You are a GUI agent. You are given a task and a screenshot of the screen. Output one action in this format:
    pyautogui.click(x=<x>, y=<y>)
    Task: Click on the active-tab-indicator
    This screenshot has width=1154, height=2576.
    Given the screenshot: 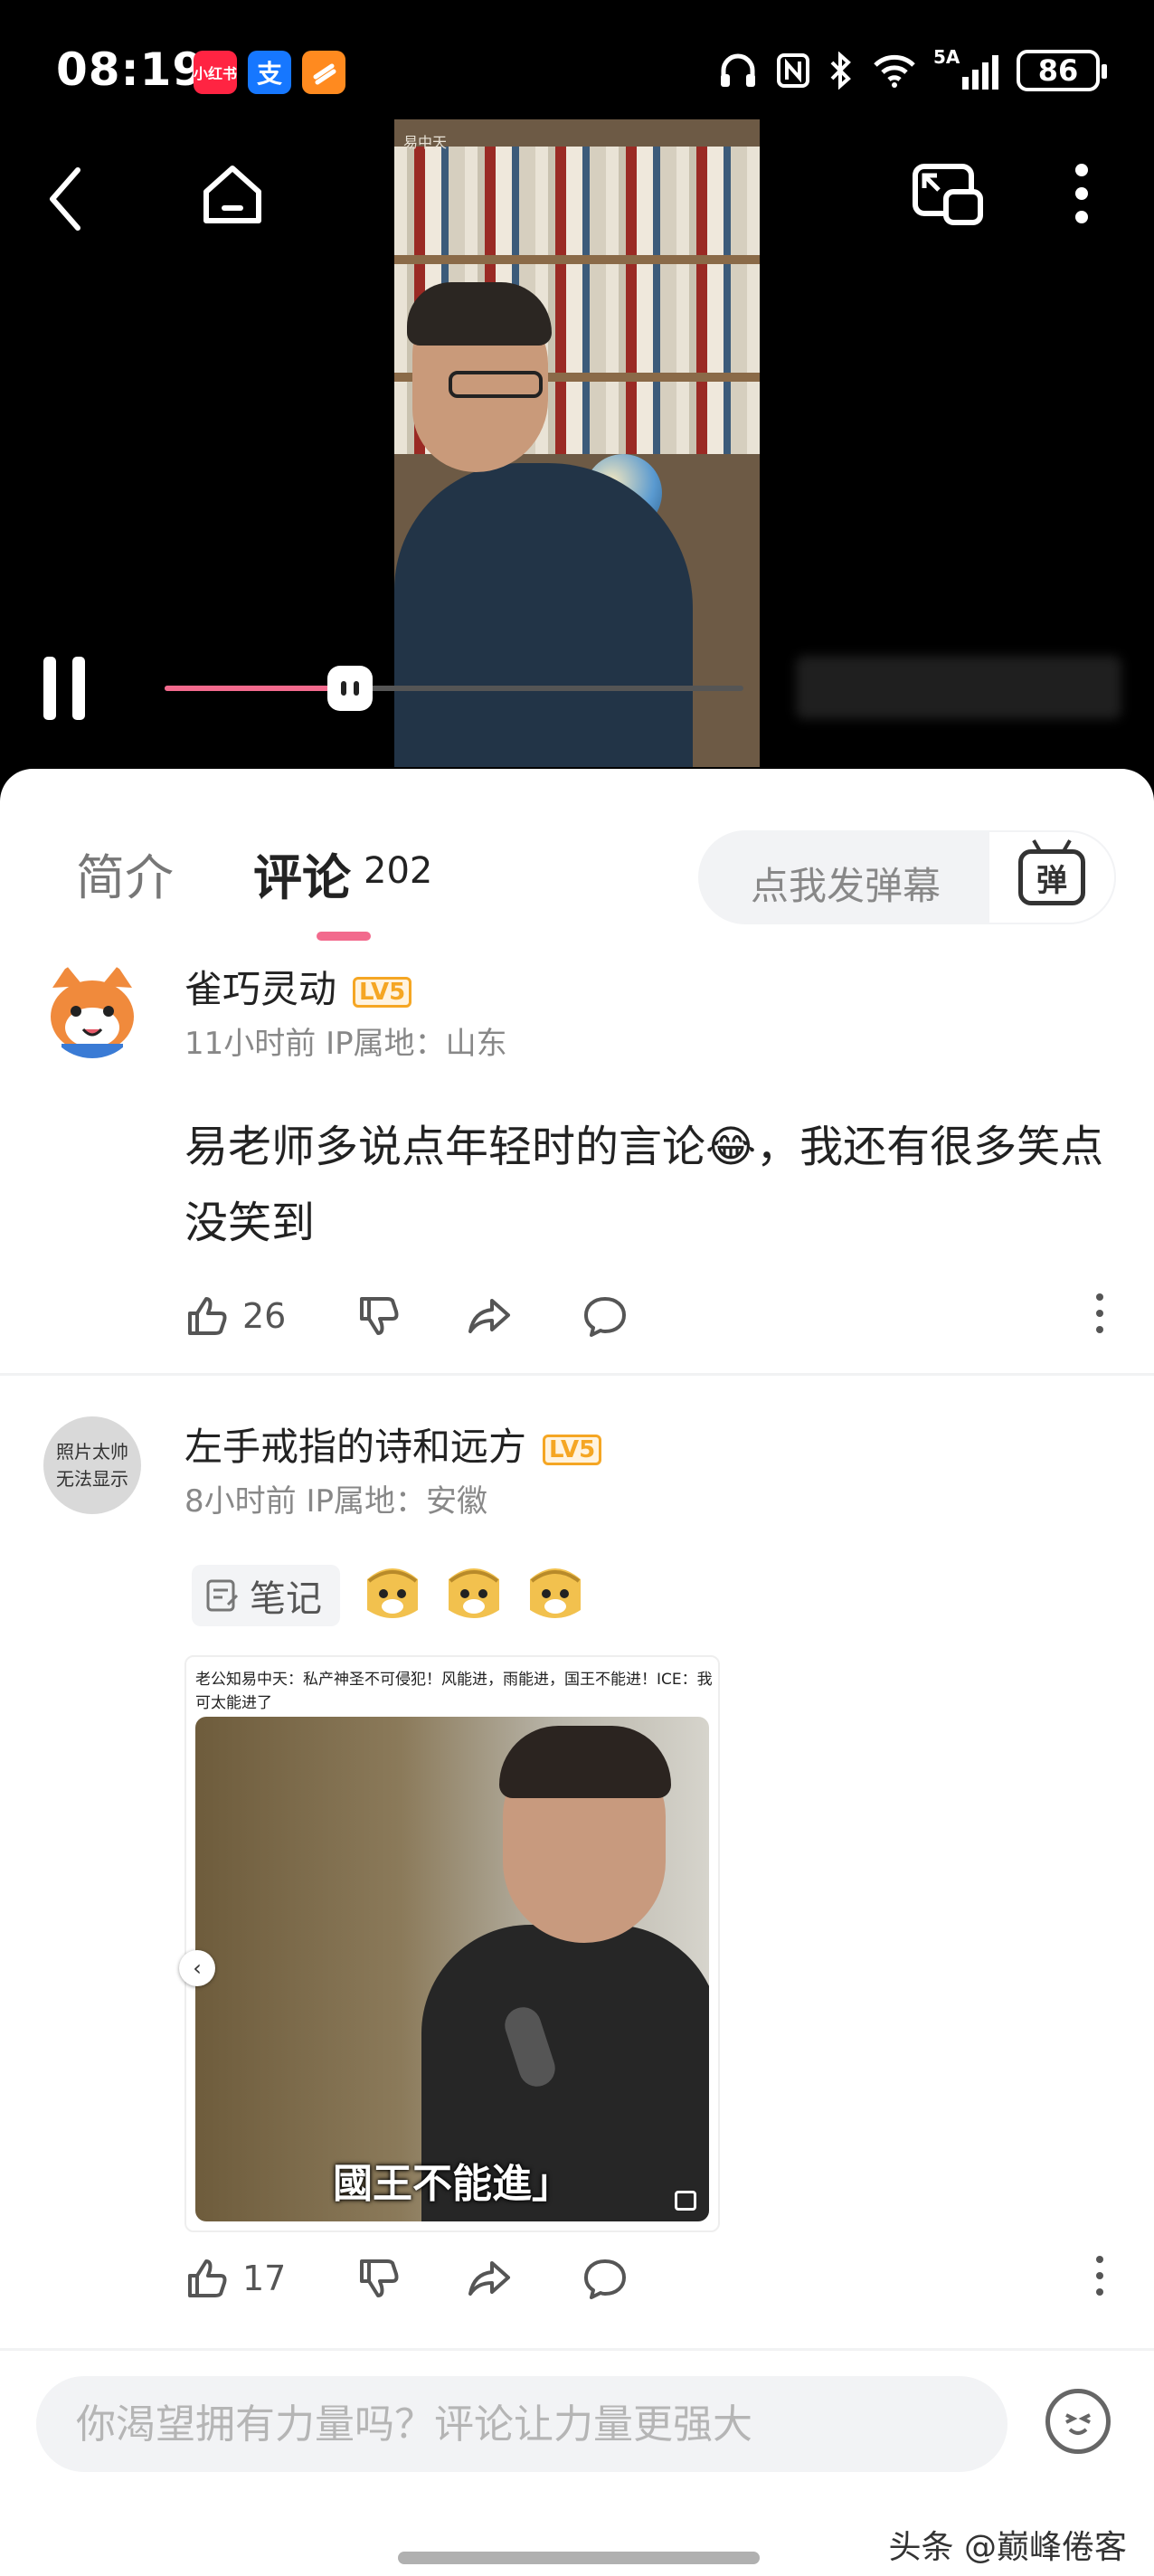 What is the action you would take?
    pyautogui.click(x=344, y=937)
    